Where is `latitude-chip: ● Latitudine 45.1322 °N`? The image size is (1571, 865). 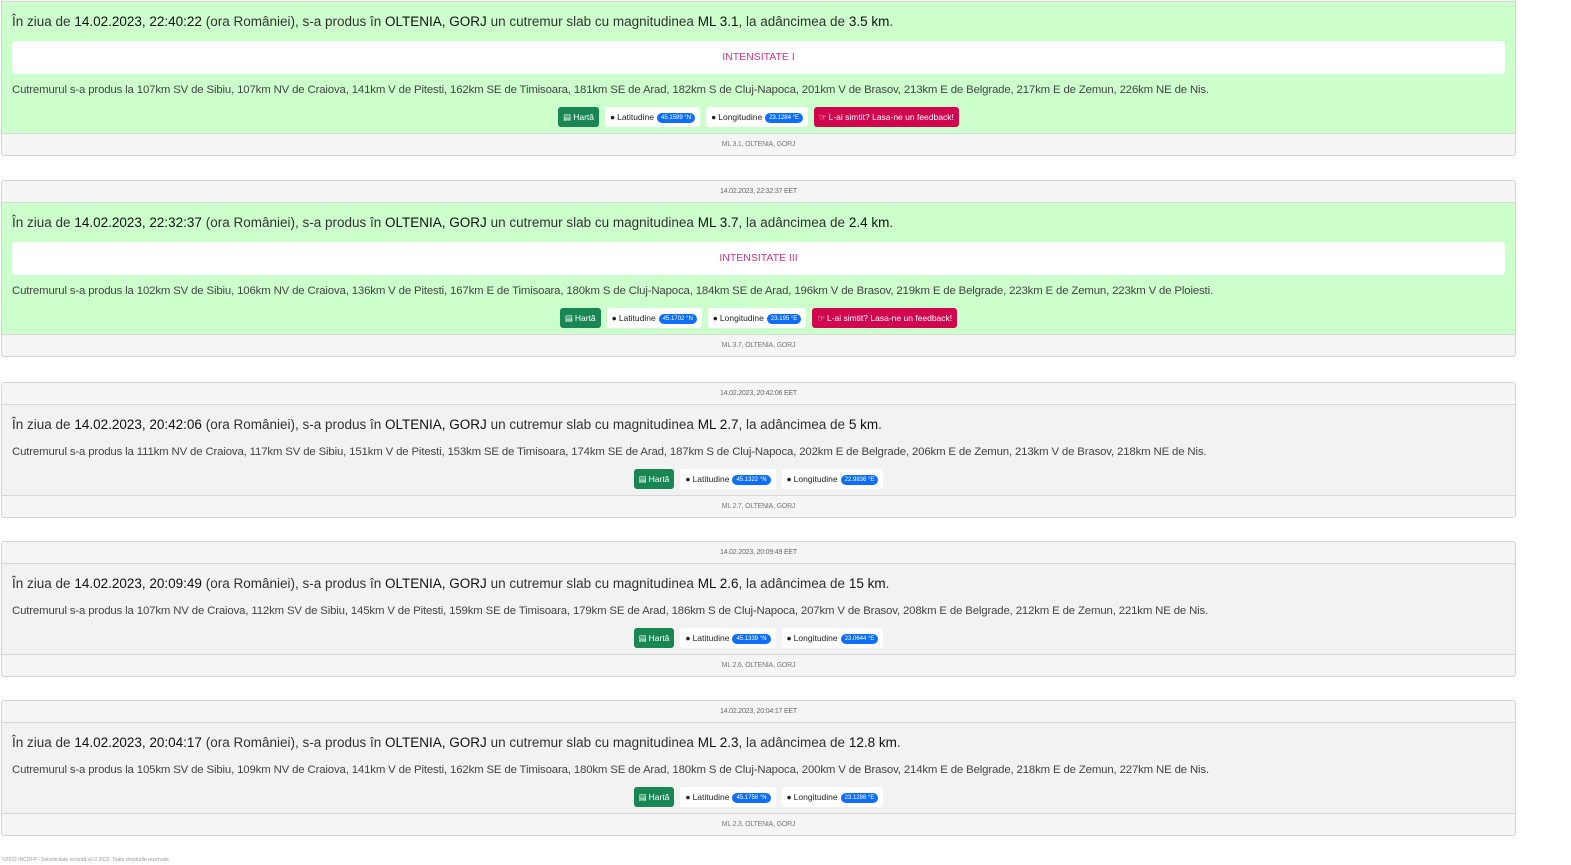 latitude-chip: ● Latitudine 45.1322 °N is located at coordinates (728, 479).